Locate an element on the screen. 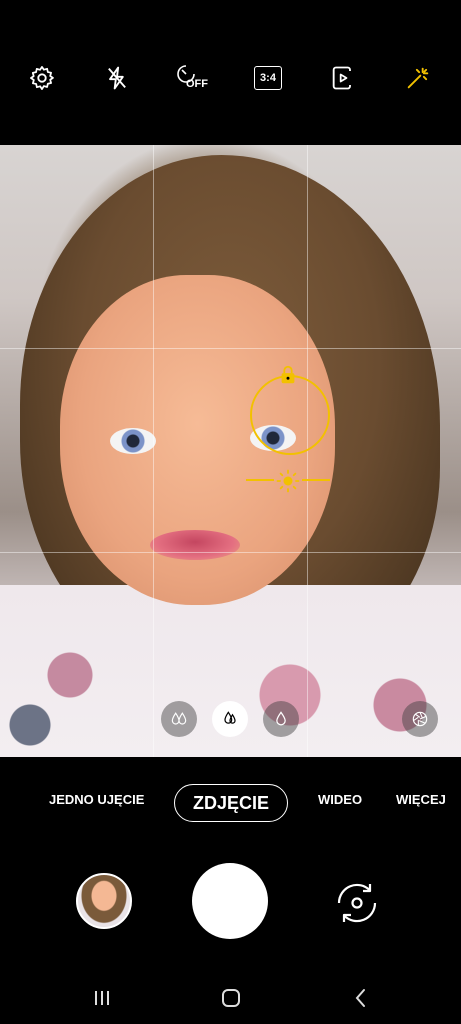  settings-button is located at coordinates (42, 78).